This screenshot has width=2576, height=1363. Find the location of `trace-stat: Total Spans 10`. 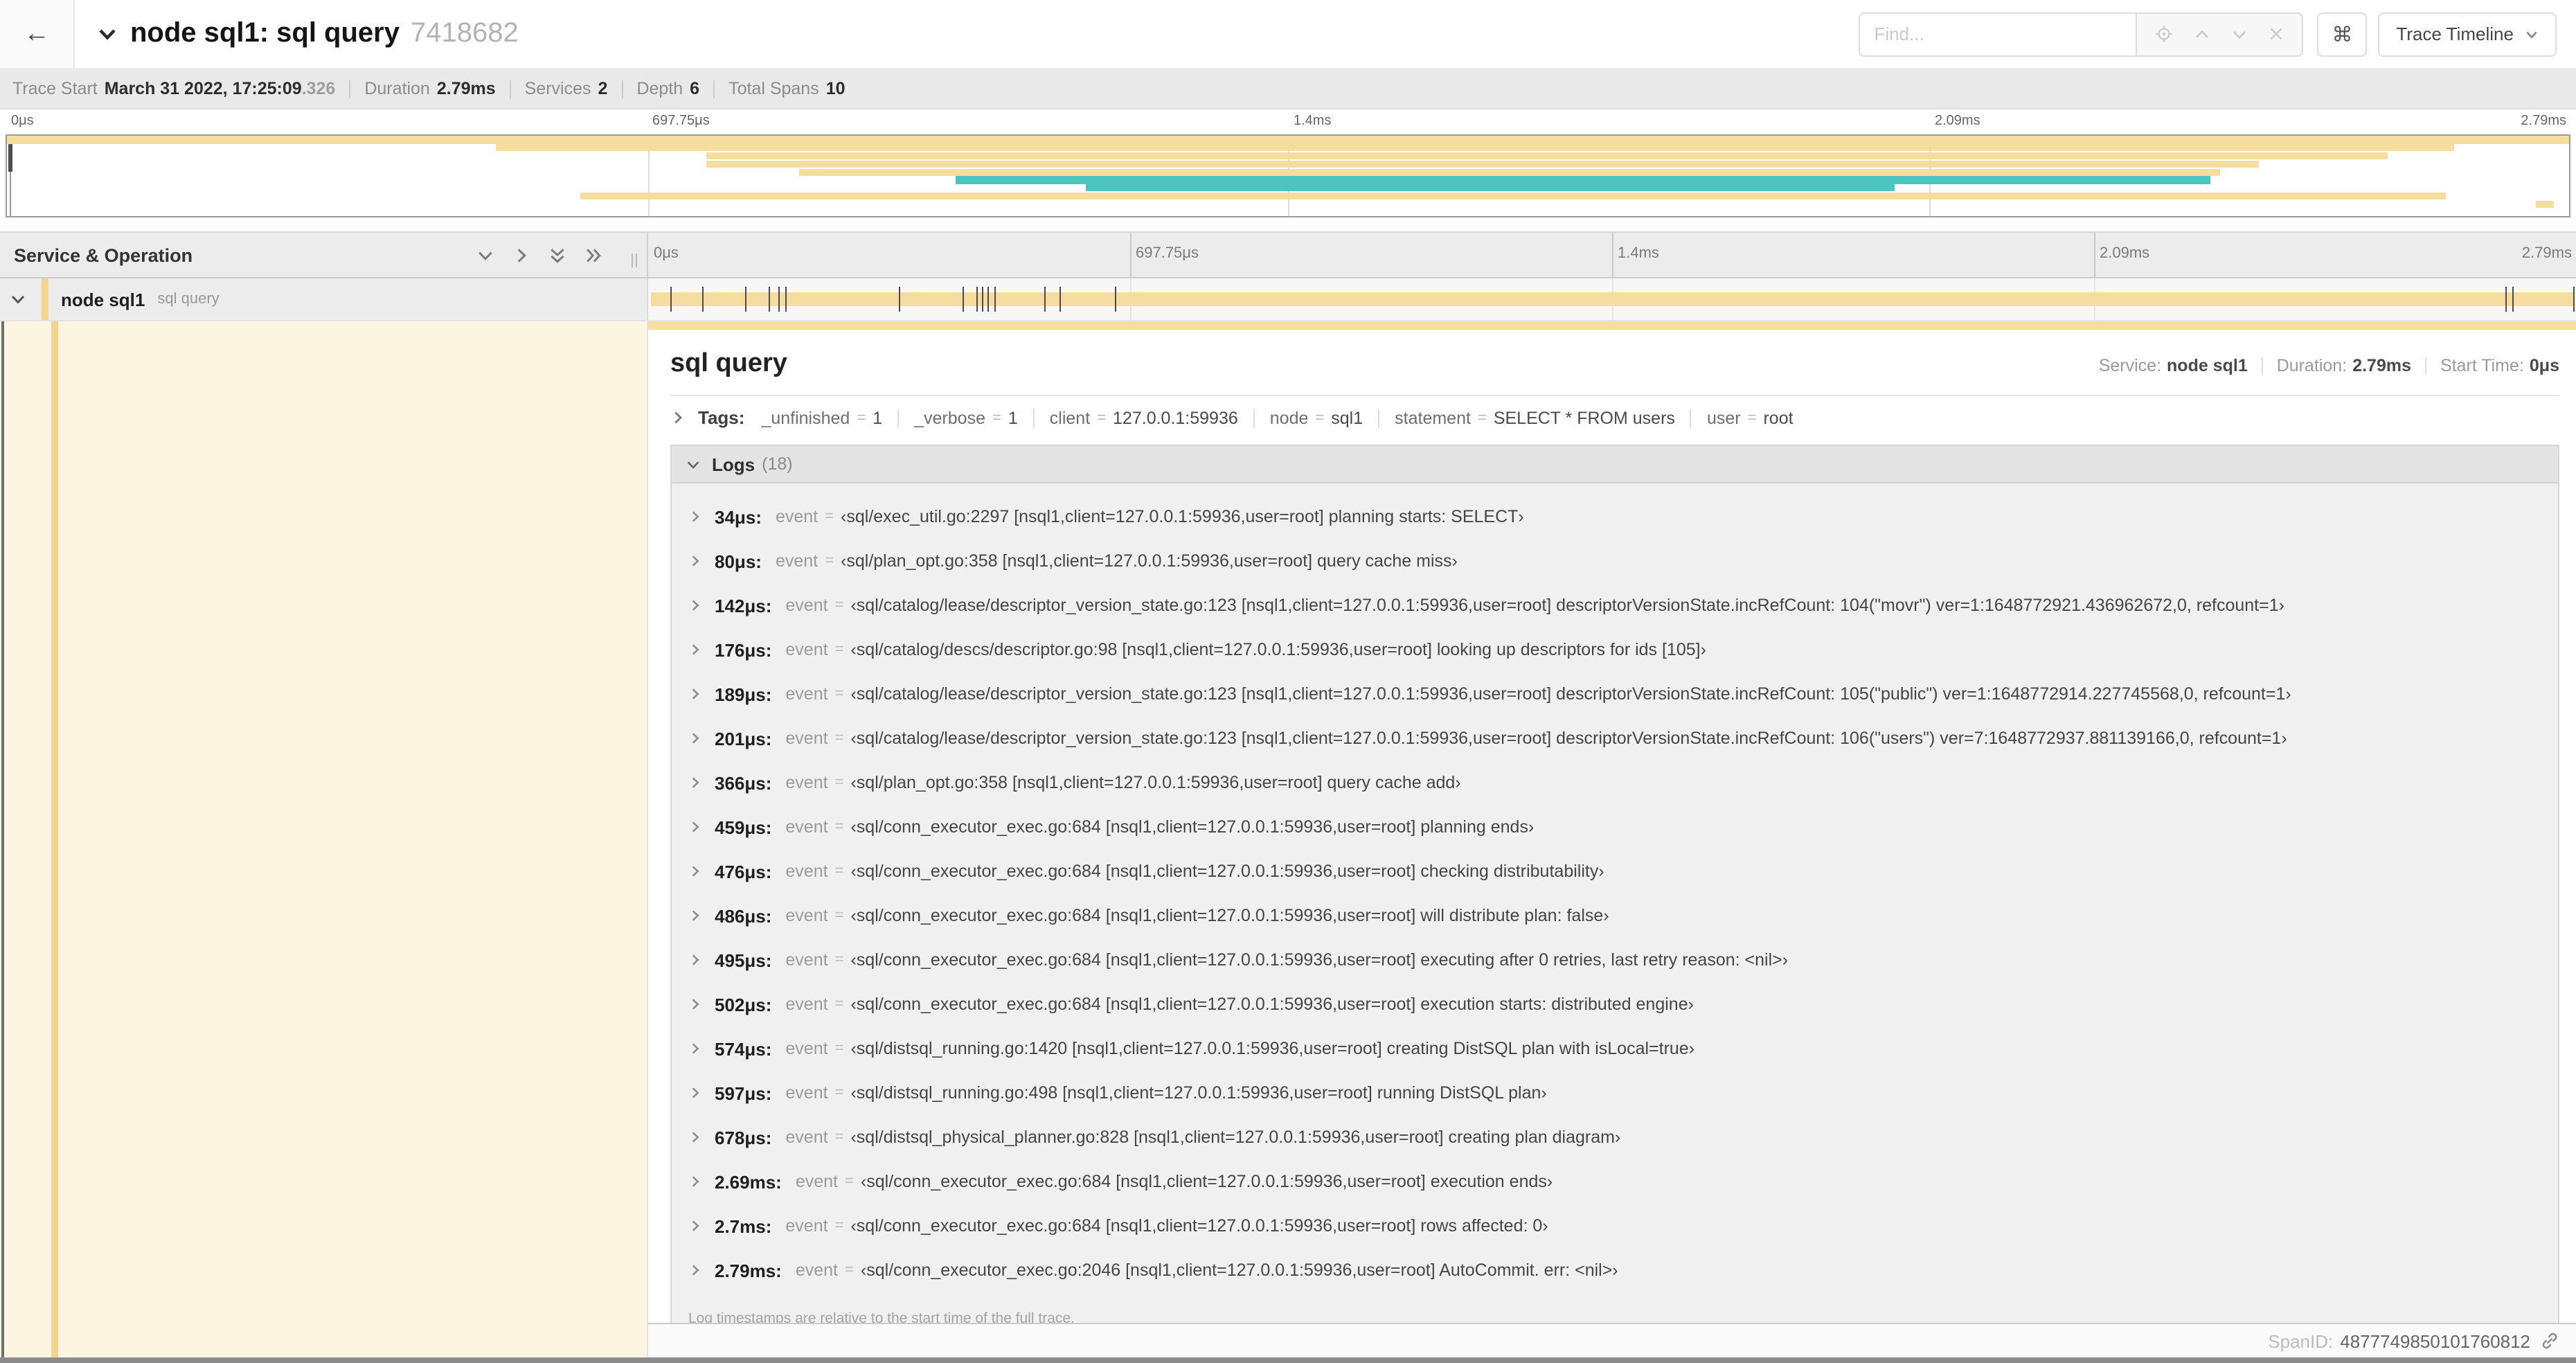

trace-stat: Total Spans 10 is located at coordinates (772, 89).